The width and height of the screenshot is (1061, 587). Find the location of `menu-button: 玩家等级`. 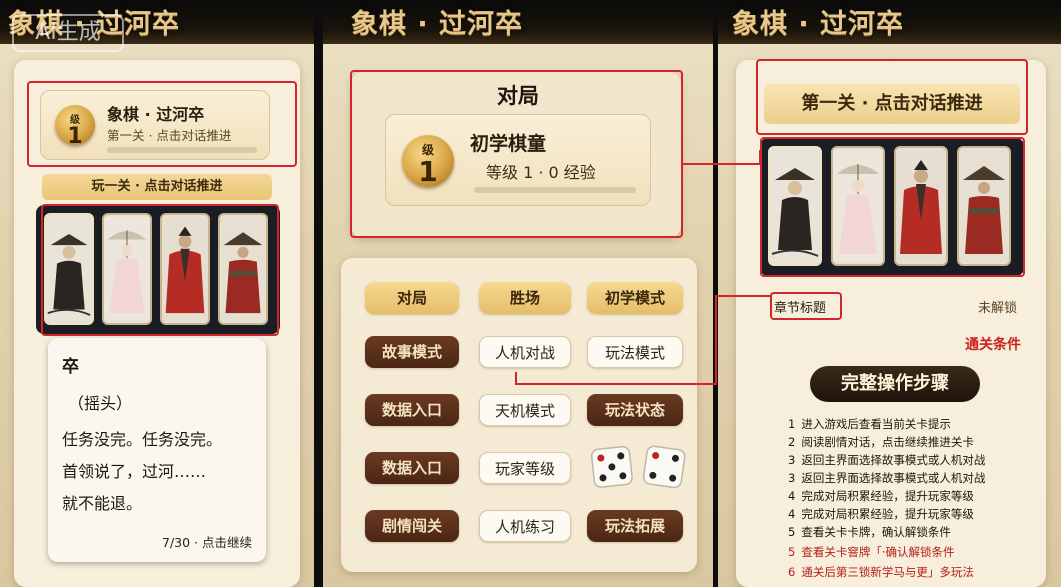

menu-button: 玩家等级 is located at coordinates (525, 468).